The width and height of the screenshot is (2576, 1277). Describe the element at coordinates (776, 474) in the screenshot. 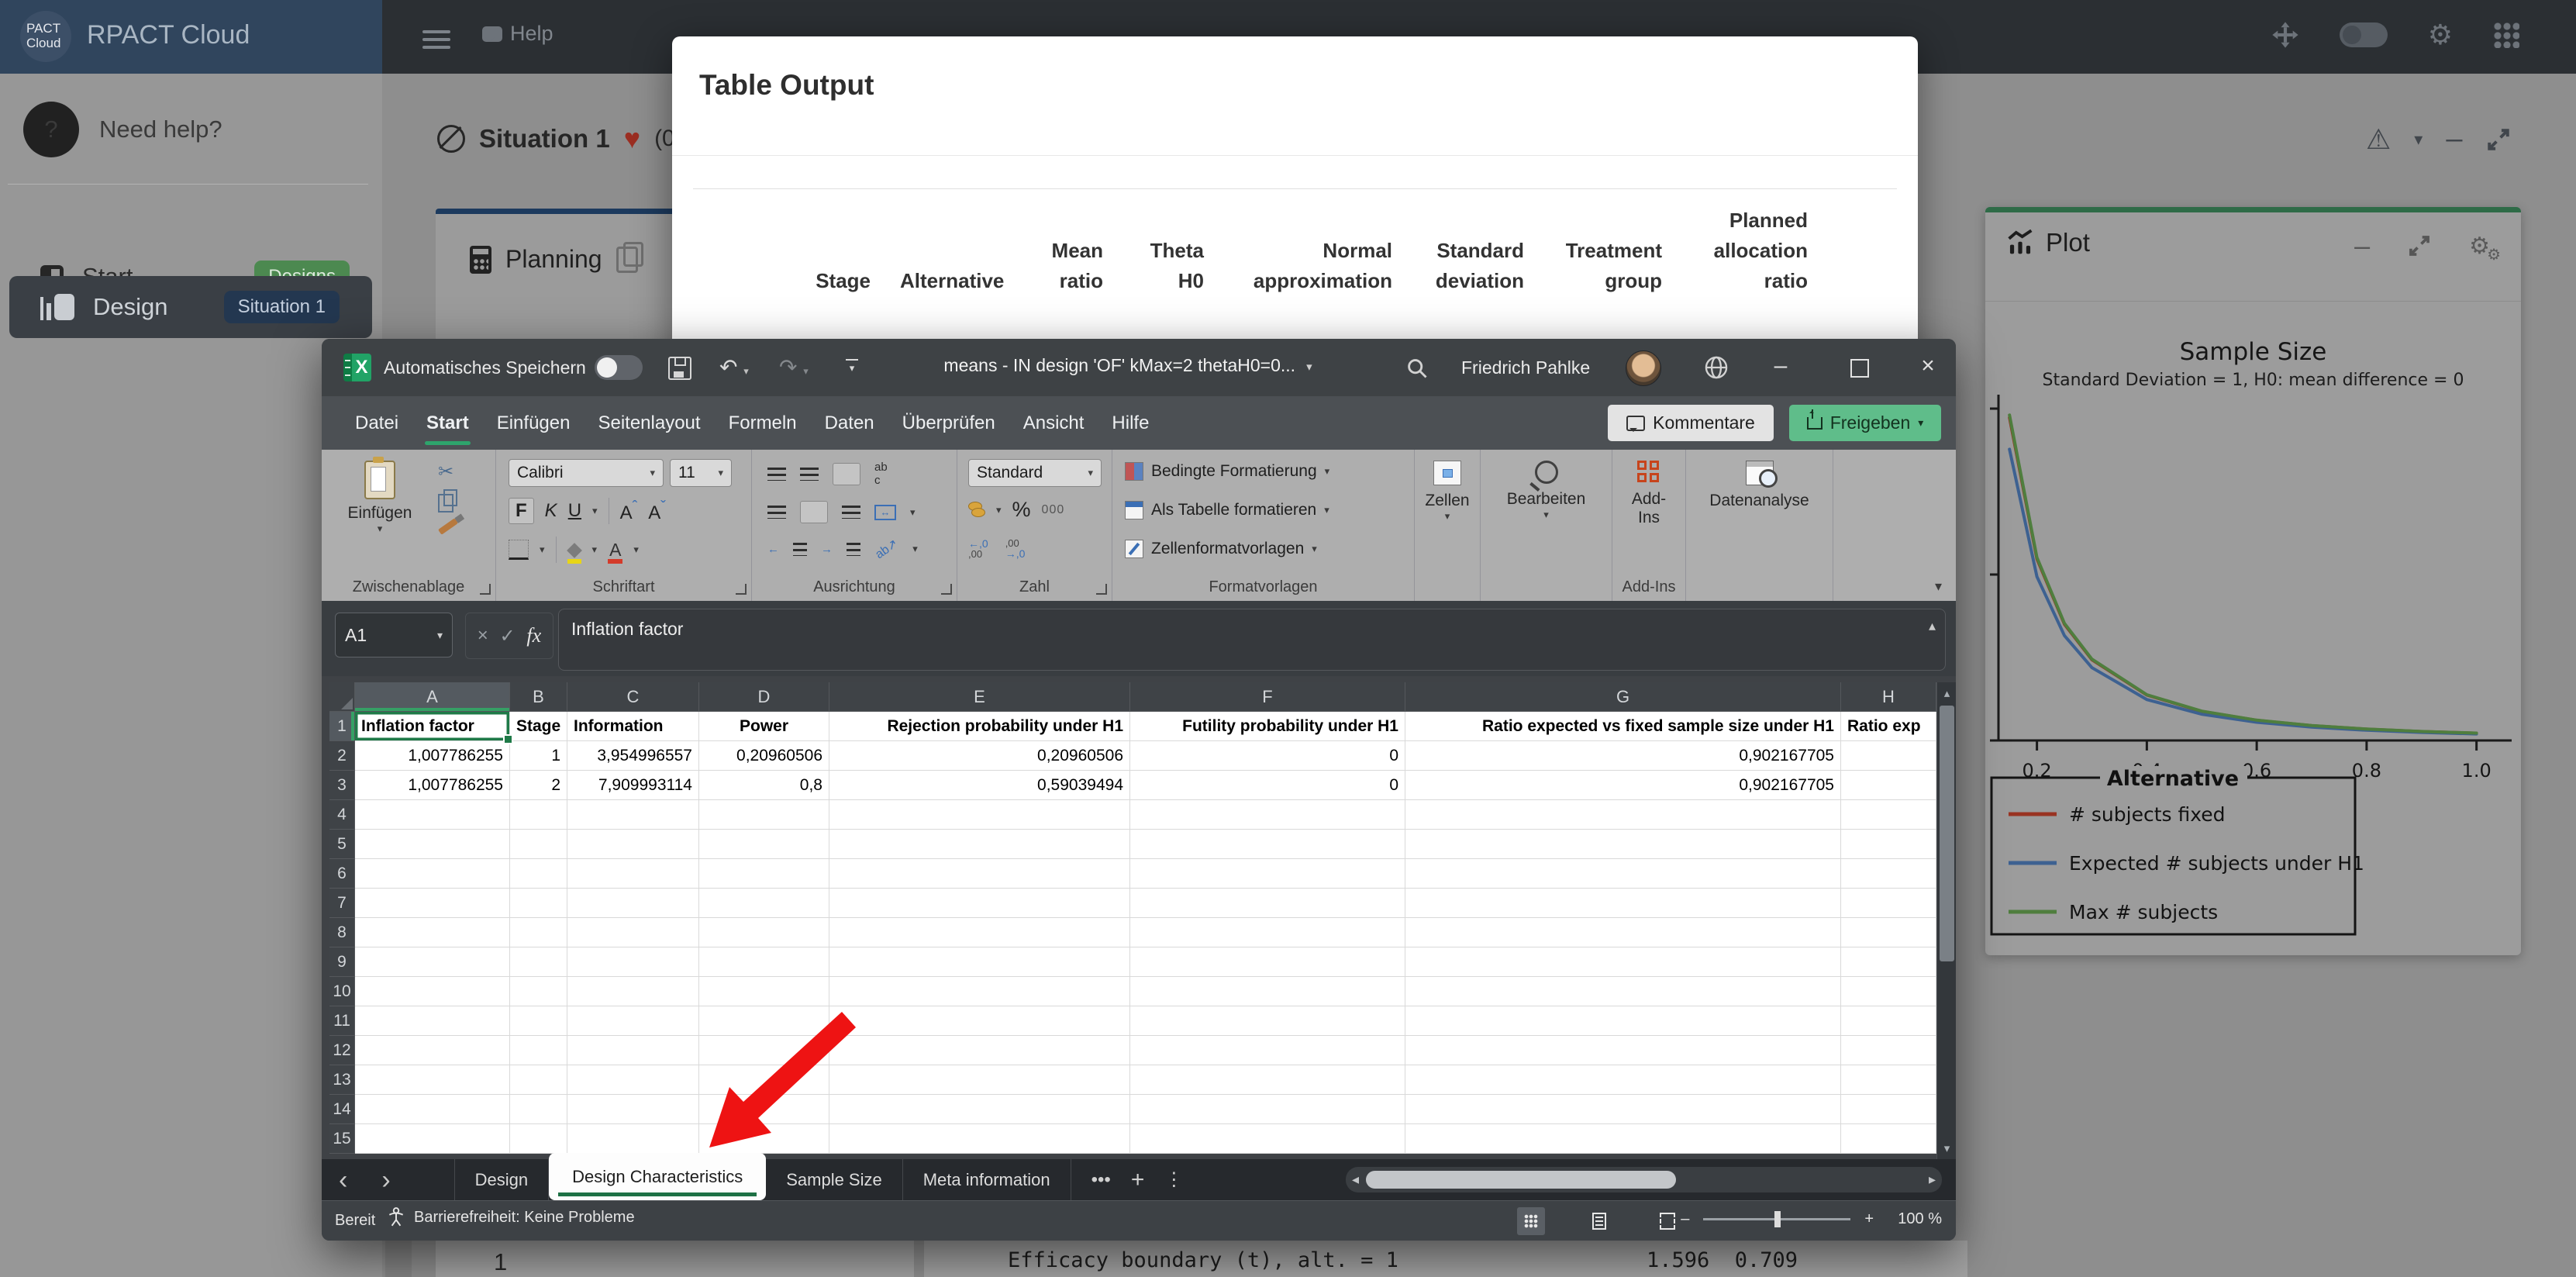

I see `align-top-icon` at that location.